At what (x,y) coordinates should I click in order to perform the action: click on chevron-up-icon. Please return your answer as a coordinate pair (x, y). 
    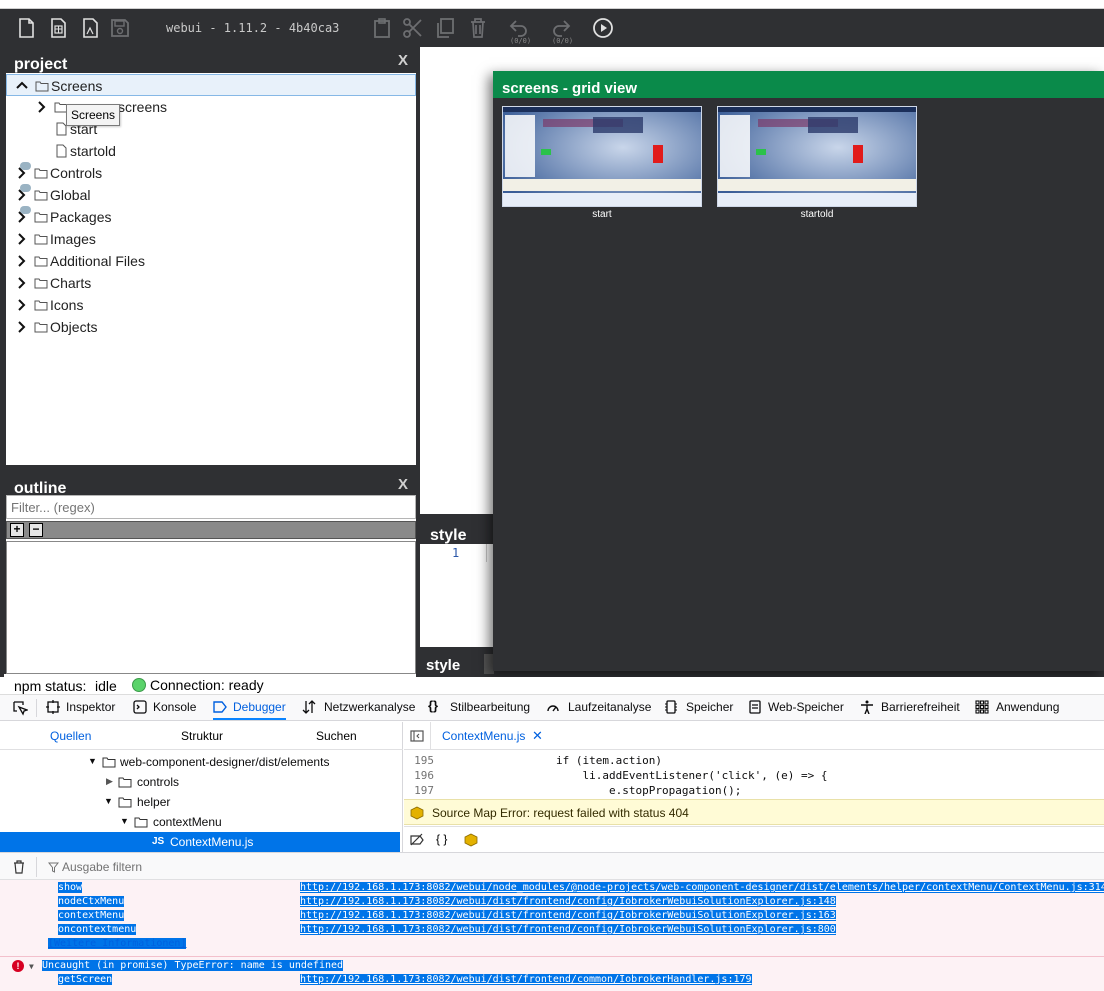
    Looking at the image, I should click on (22, 86).